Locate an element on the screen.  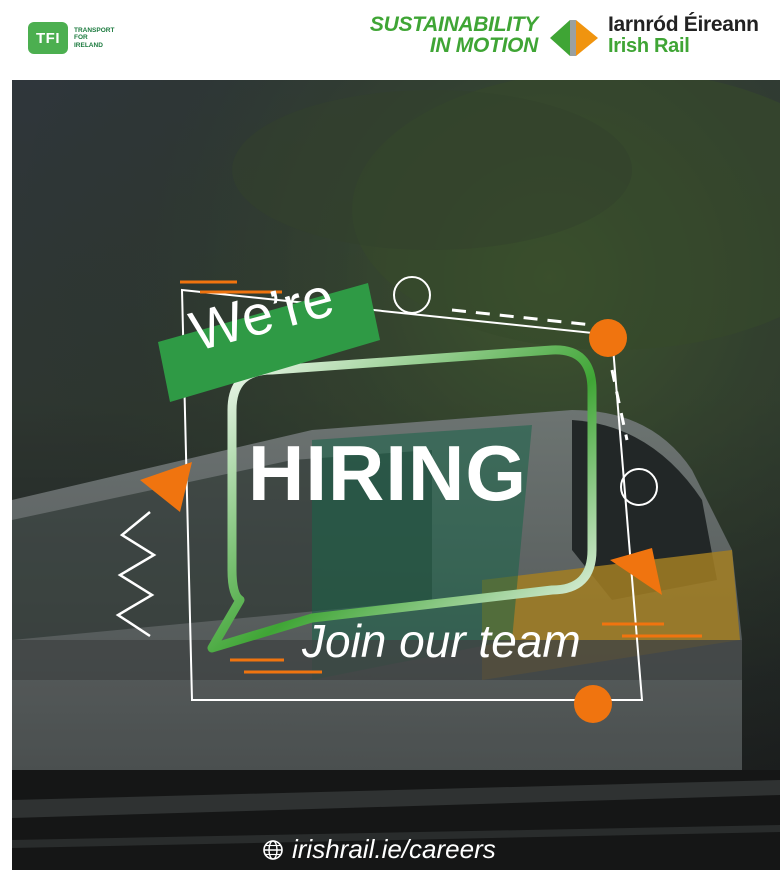
slogan-line: IN MOTION is located at coordinates (483, 45).